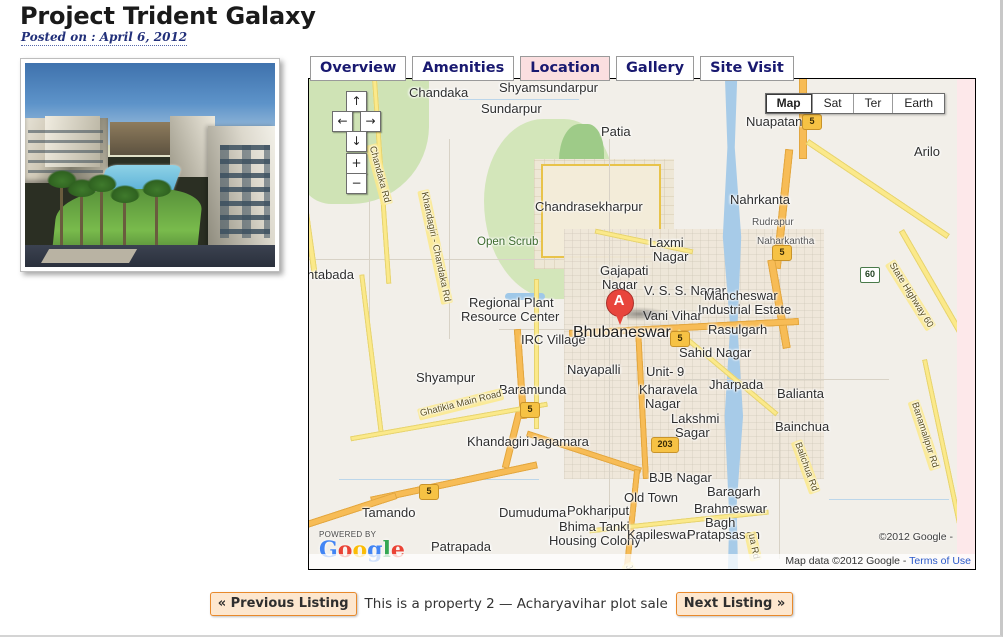 This screenshot has height=637, width=1003. What do you see at coordinates (389, 512) in the screenshot?
I see `map-place-label: Tamando` at bounding box center [389, 512].